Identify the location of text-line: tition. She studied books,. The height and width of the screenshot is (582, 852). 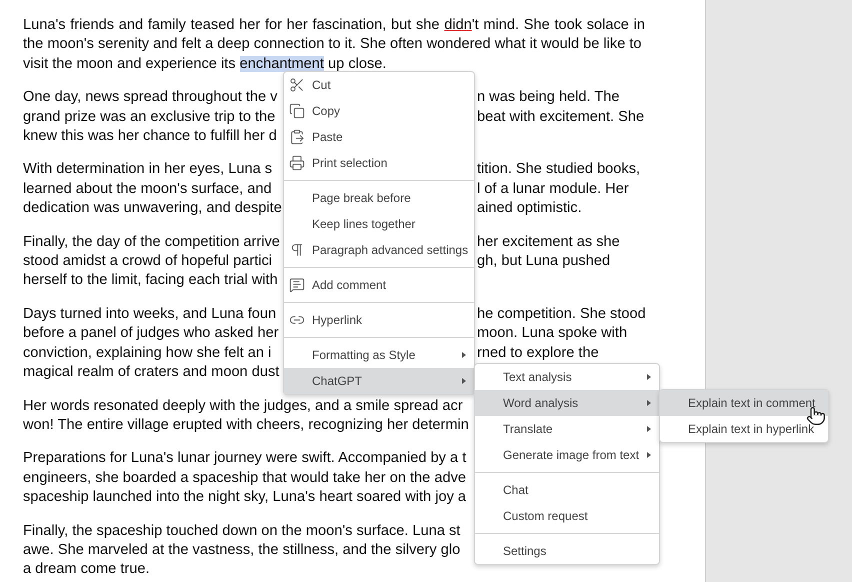
(558, 170).